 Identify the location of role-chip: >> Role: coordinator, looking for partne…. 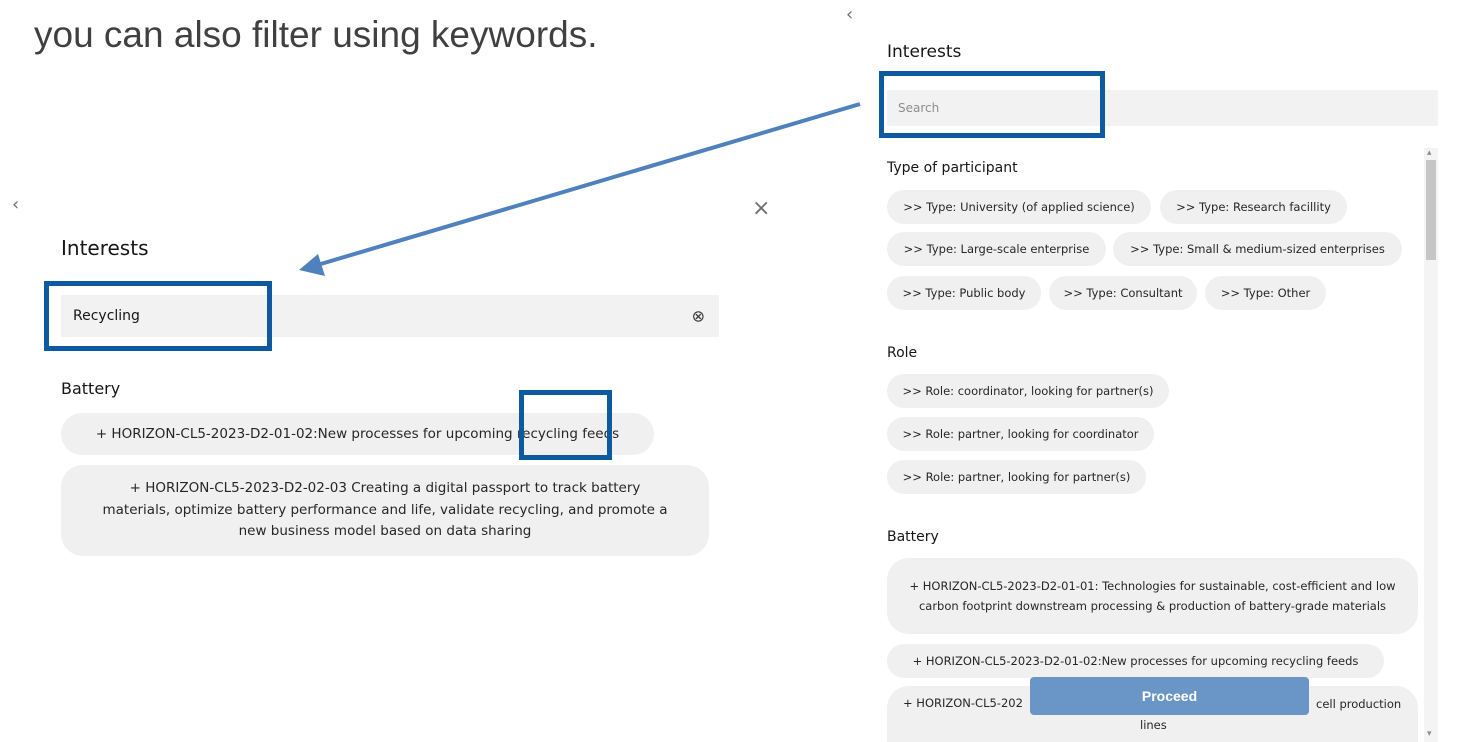
(1028, 391).